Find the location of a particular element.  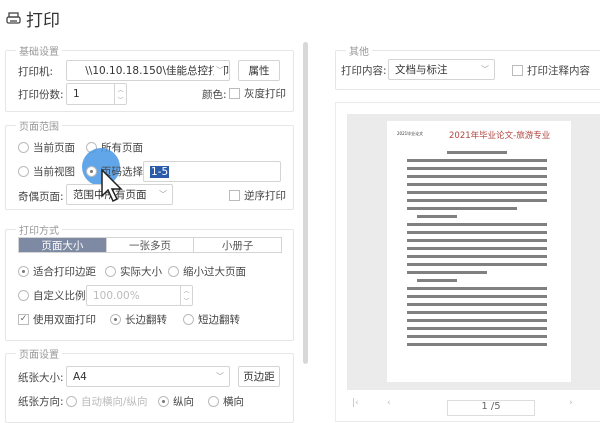

radio-current-view: 当前视图 is located at coordinates (46, 171).